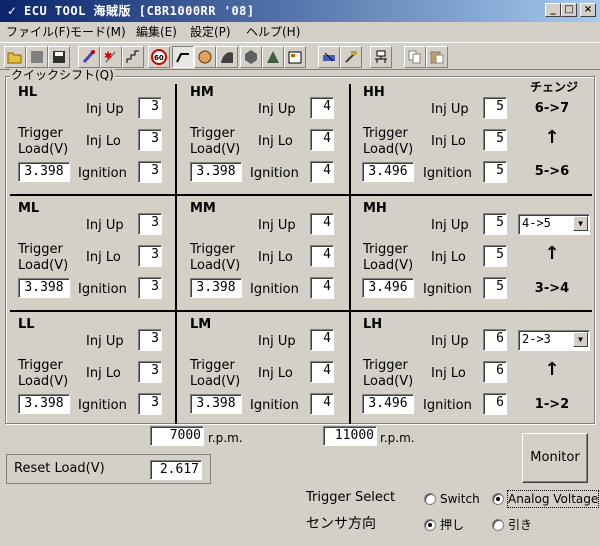 The image size is (600, 546). I want to click on up-arrow-icon: ↑, so click(552, 253).